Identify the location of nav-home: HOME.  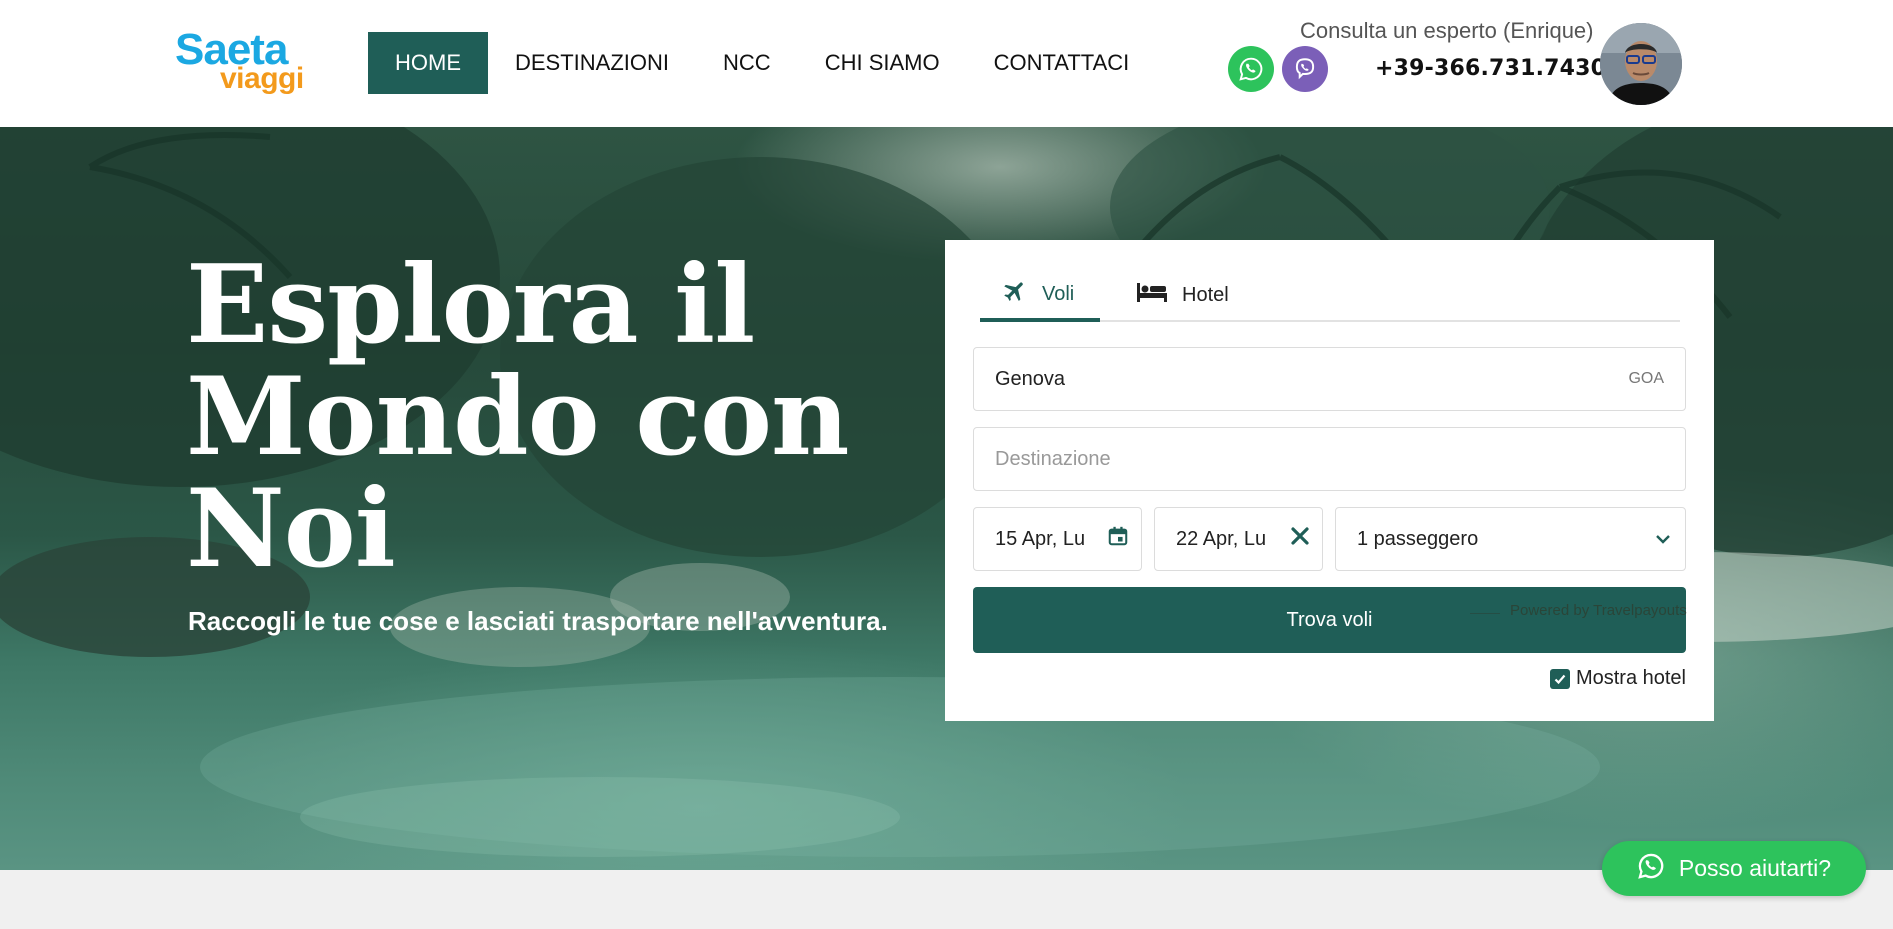
(428, 63).